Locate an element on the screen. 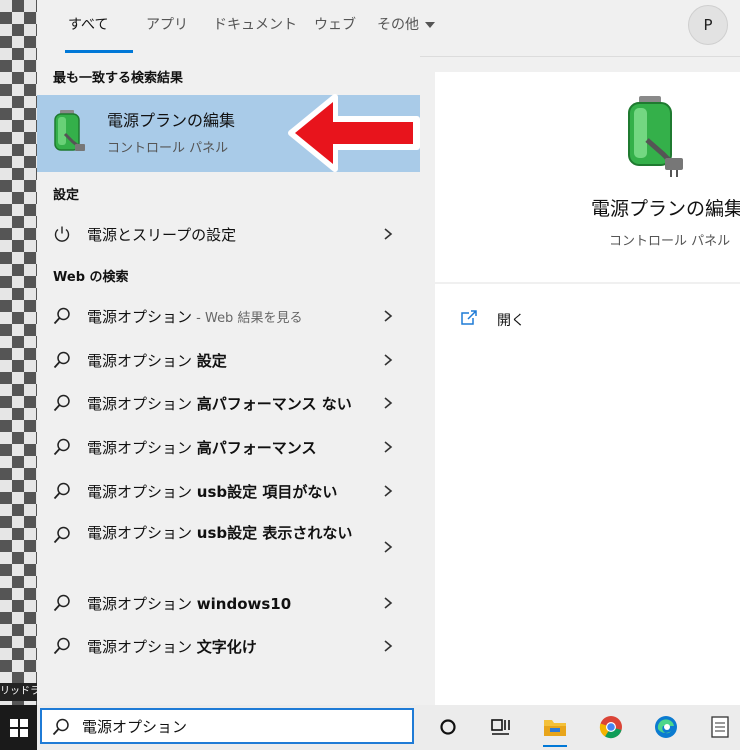 The width and height of the screenshot is (740, 750). web-result-bold: 設定 is located at coordinates (211, 361).